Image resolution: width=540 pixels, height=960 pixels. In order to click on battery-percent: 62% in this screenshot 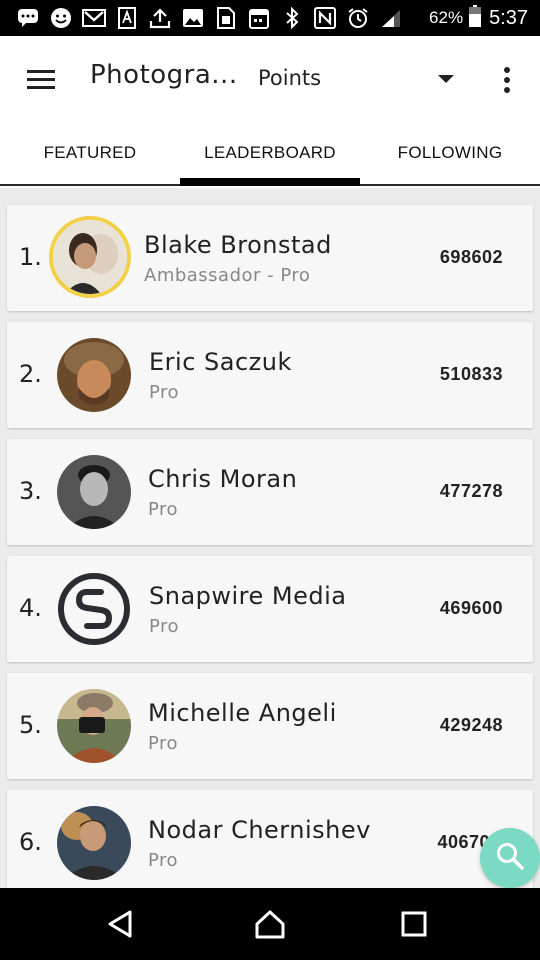, I will do `click(446, 17)`.